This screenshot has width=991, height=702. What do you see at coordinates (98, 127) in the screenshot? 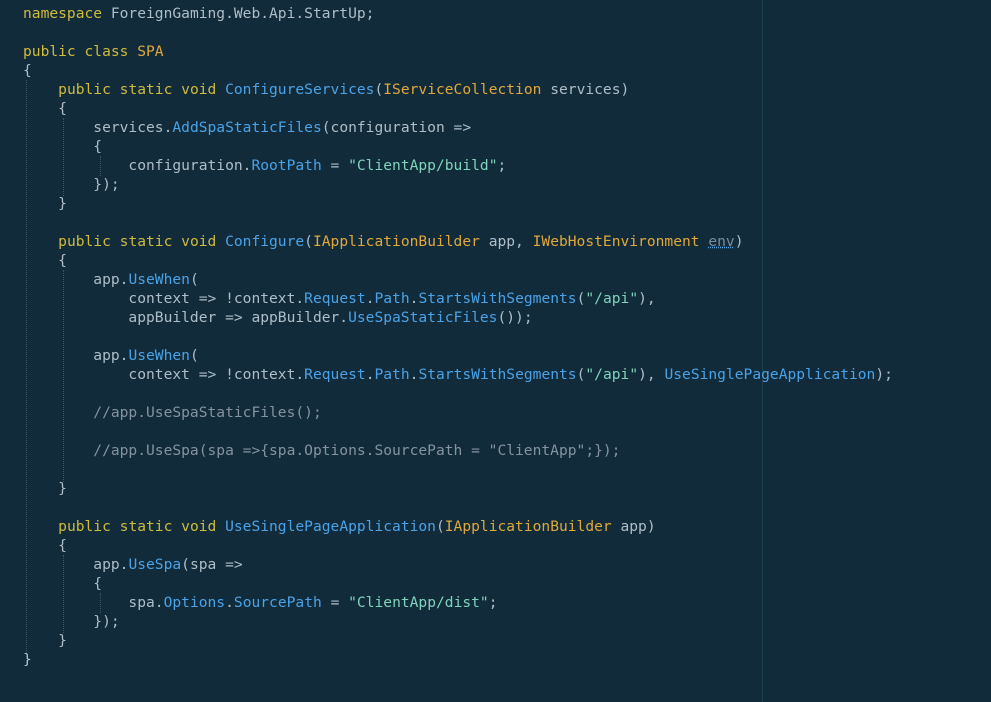
I see `code-token: services.` at bounding box center [98, 127].